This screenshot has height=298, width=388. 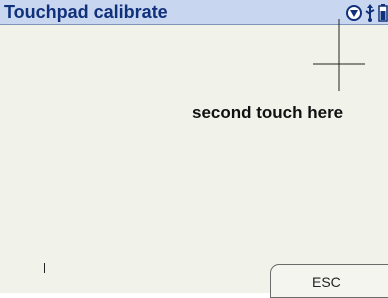 I want to click on usb-icon, so click(x=370, y=13).